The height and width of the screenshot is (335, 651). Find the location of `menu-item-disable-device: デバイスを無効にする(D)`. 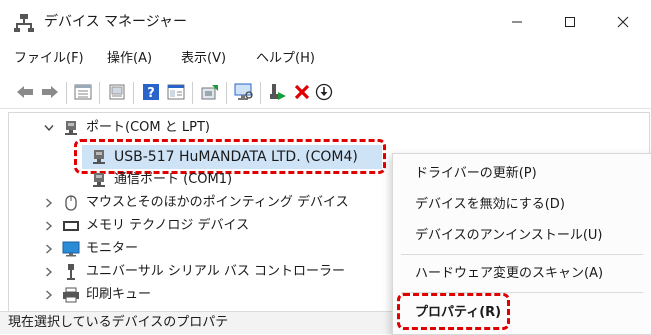

menu-item-disable-device: デバイスを無効にする(D) is located at coordinates (490, 205).